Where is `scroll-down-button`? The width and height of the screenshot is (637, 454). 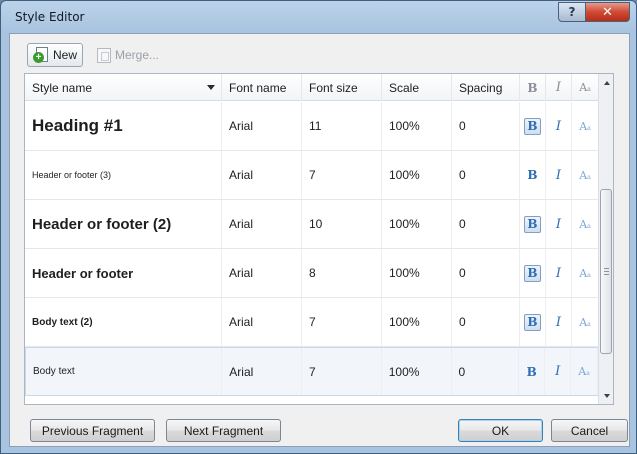 scroll-down-button is located at coordinates (606, 395).